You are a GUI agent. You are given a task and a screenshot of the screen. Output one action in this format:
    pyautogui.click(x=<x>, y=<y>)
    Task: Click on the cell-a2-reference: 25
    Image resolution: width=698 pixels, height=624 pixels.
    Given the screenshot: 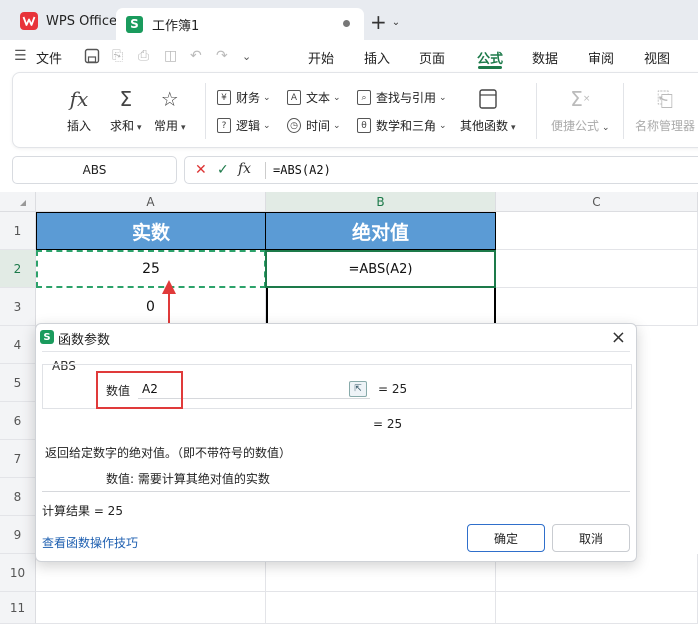 What is the action you would take?
    pyautogui.click(x=151, y=269)
    